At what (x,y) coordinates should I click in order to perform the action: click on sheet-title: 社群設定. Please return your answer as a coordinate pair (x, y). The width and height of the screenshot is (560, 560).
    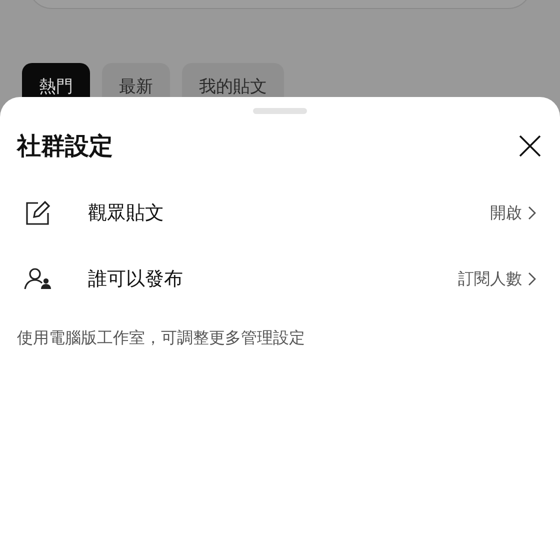
    Looking at the image, I should click on (65, 146).